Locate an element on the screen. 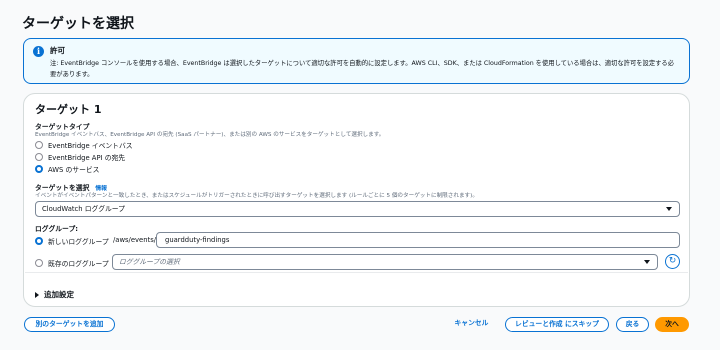  radio-existing-log-group: 既存のロググループ is located at coordinates (72, 263).